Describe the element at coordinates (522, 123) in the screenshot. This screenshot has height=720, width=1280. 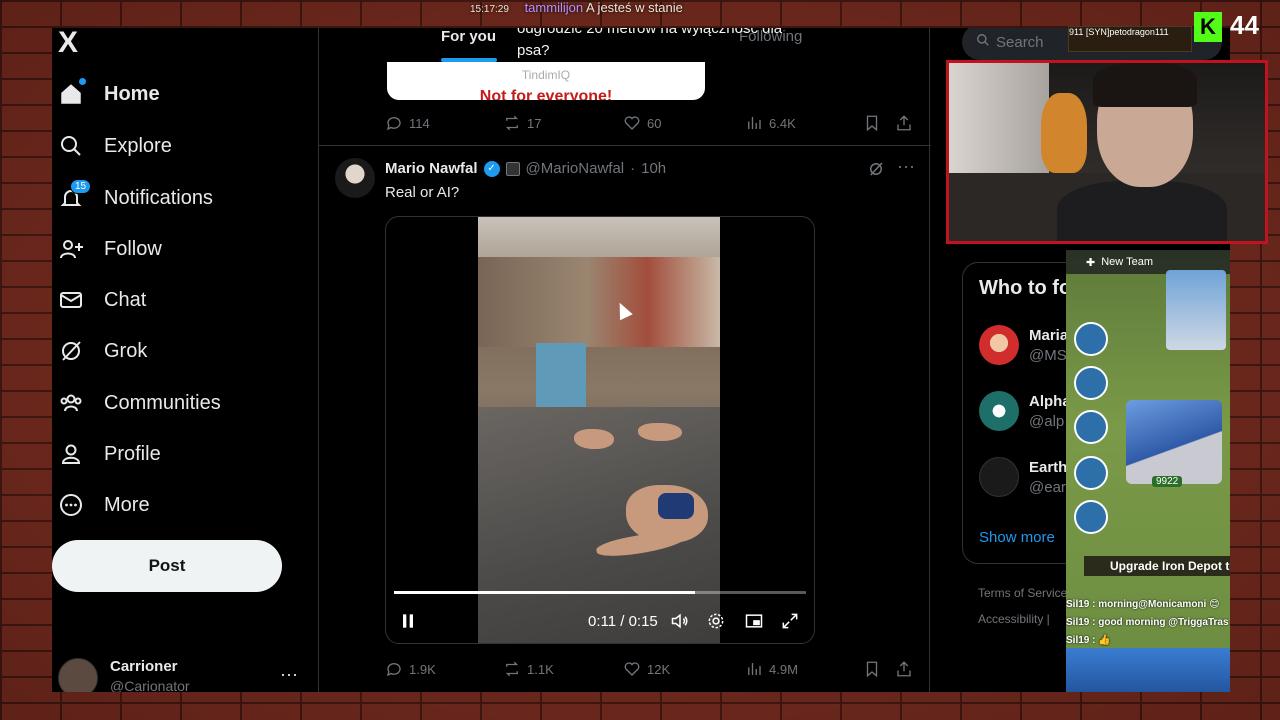
I see `repost-button: 17` at that location.